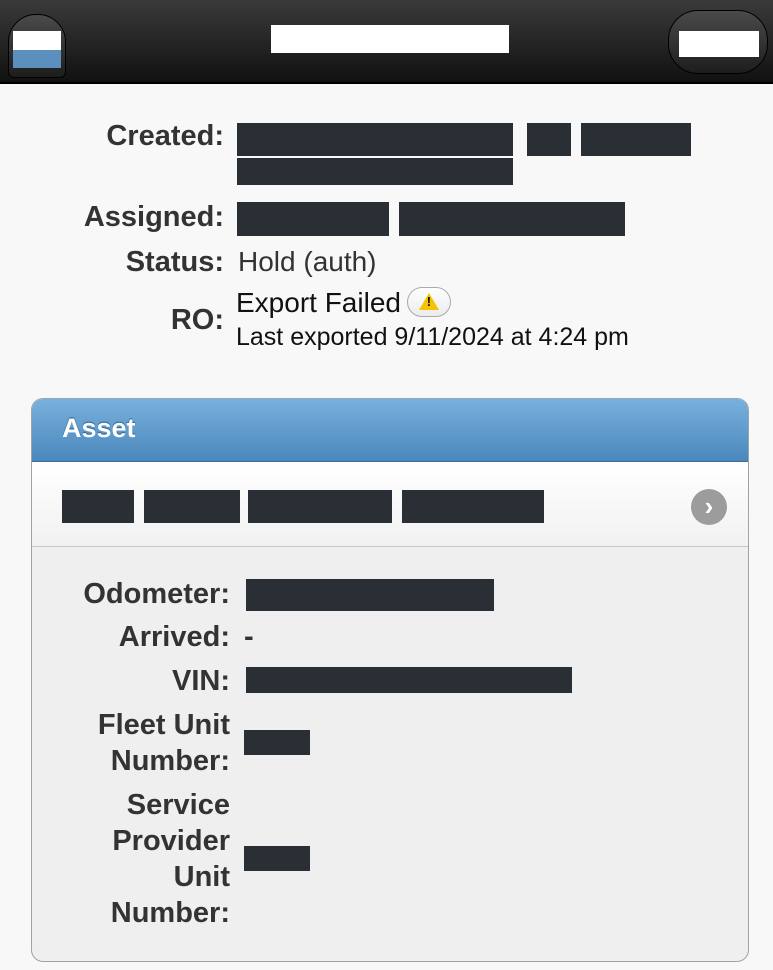 This screenshot has width=773, height=970. Describe the element at coordinates (432, 337) in the screenshot. I see `ro-last-exported: Last exported 9/11/2024 at 4:24 pm` at that location.